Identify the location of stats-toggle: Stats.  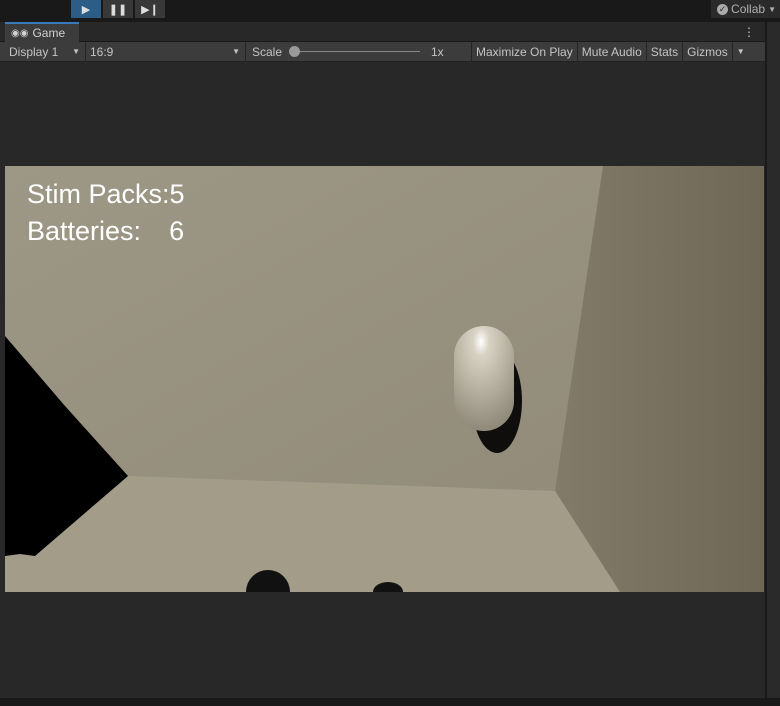
(665, 51).